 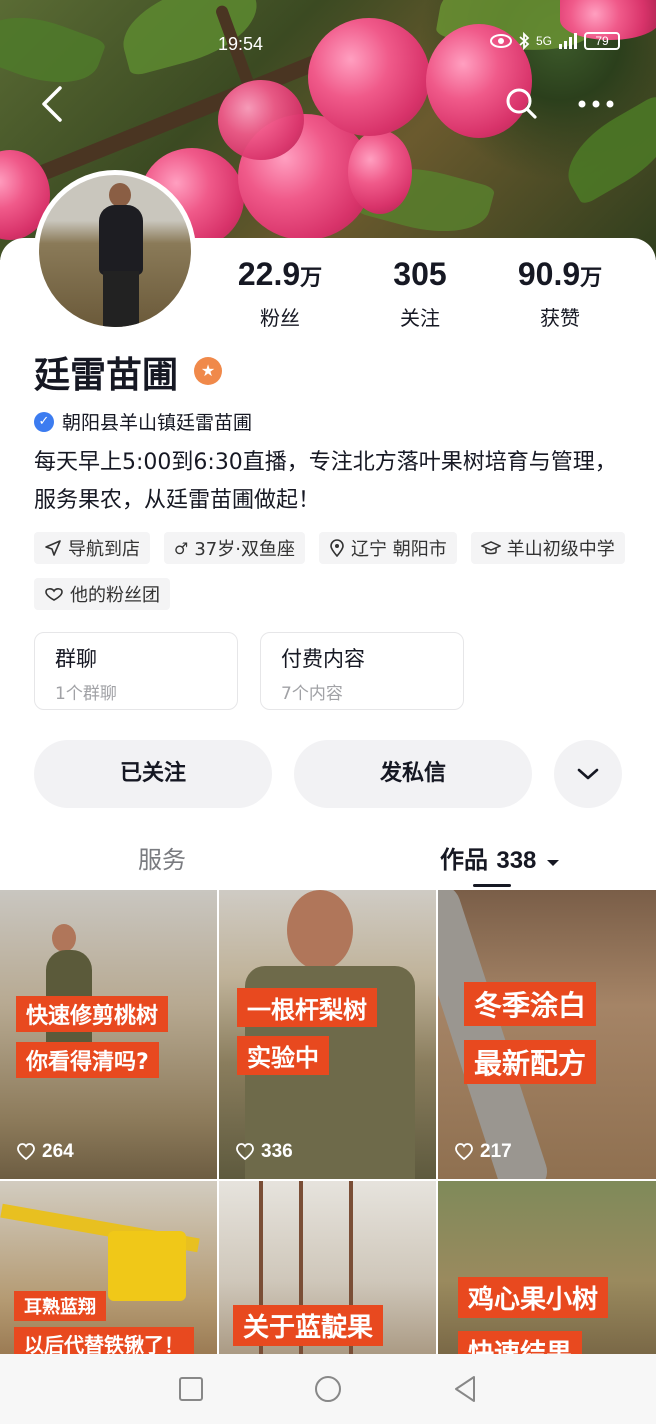 I want to click on star-badge-icon: ★, so click(x=208, y=371).